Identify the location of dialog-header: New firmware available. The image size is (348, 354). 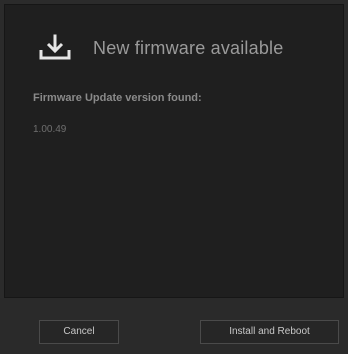
(160, 48).